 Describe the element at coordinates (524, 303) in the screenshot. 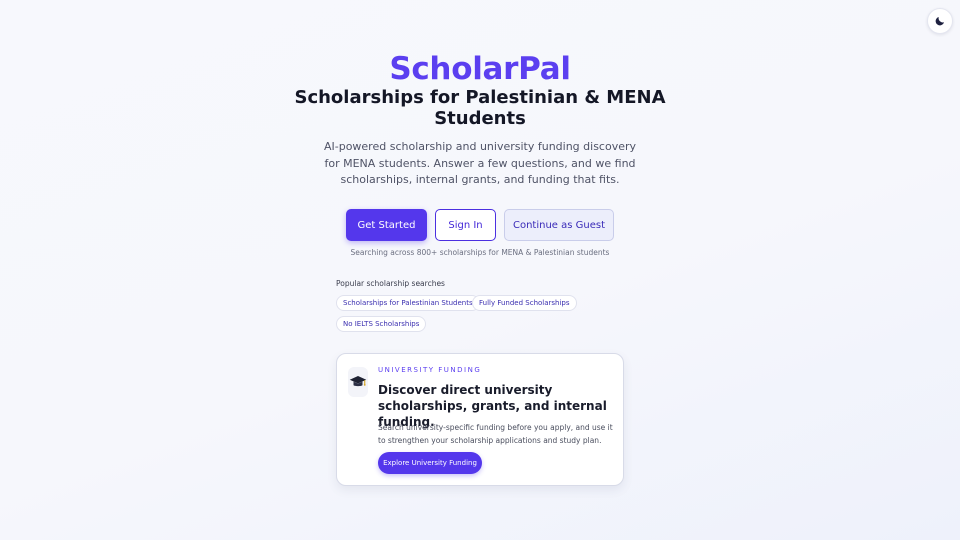

I see `popular-search-chip: Fully Funded Scholarships` at that location.